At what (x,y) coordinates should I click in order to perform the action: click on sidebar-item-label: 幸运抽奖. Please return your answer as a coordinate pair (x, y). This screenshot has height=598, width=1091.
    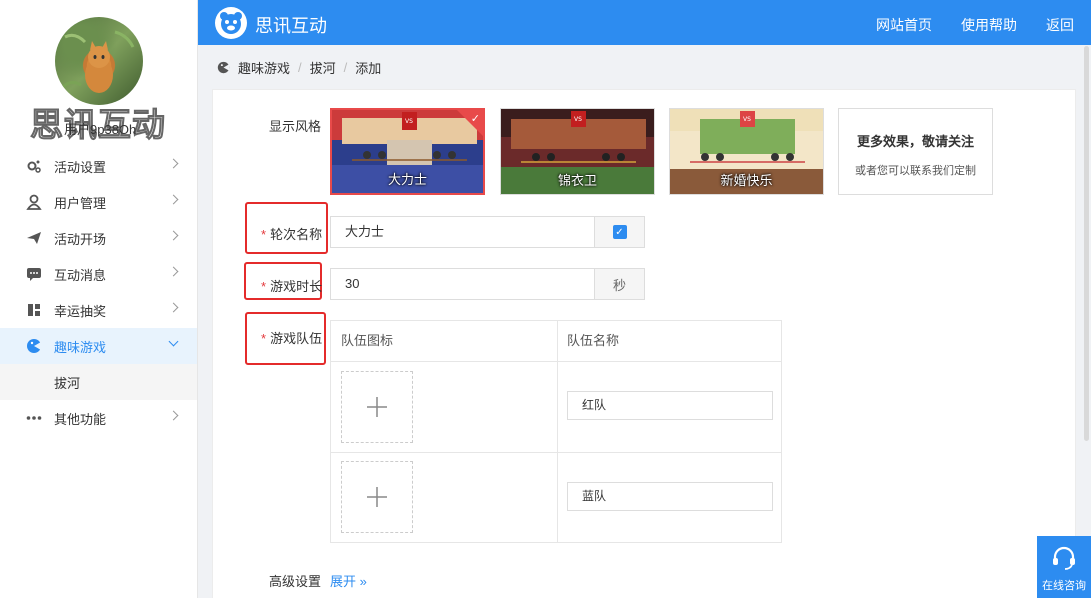
    Looking at the image, I should click on (80, 311).